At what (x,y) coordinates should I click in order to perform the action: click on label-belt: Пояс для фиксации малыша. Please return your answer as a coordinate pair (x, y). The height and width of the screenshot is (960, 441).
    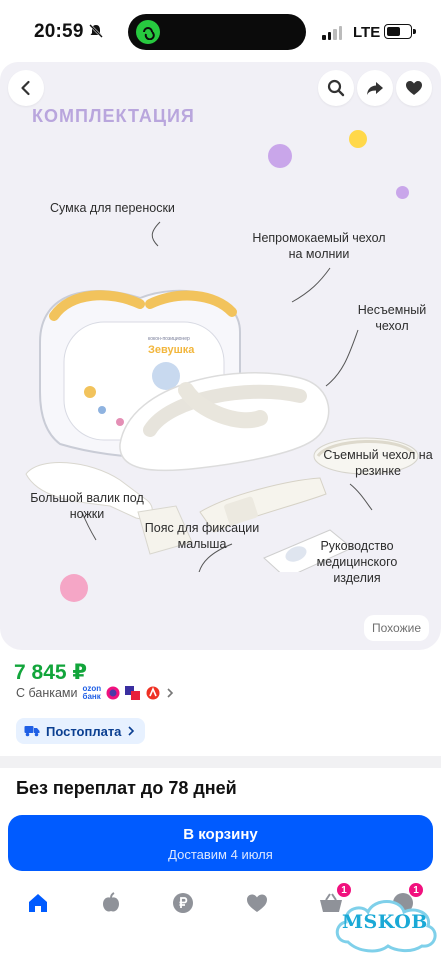
    Looking at the image, I should click on (202, 536).